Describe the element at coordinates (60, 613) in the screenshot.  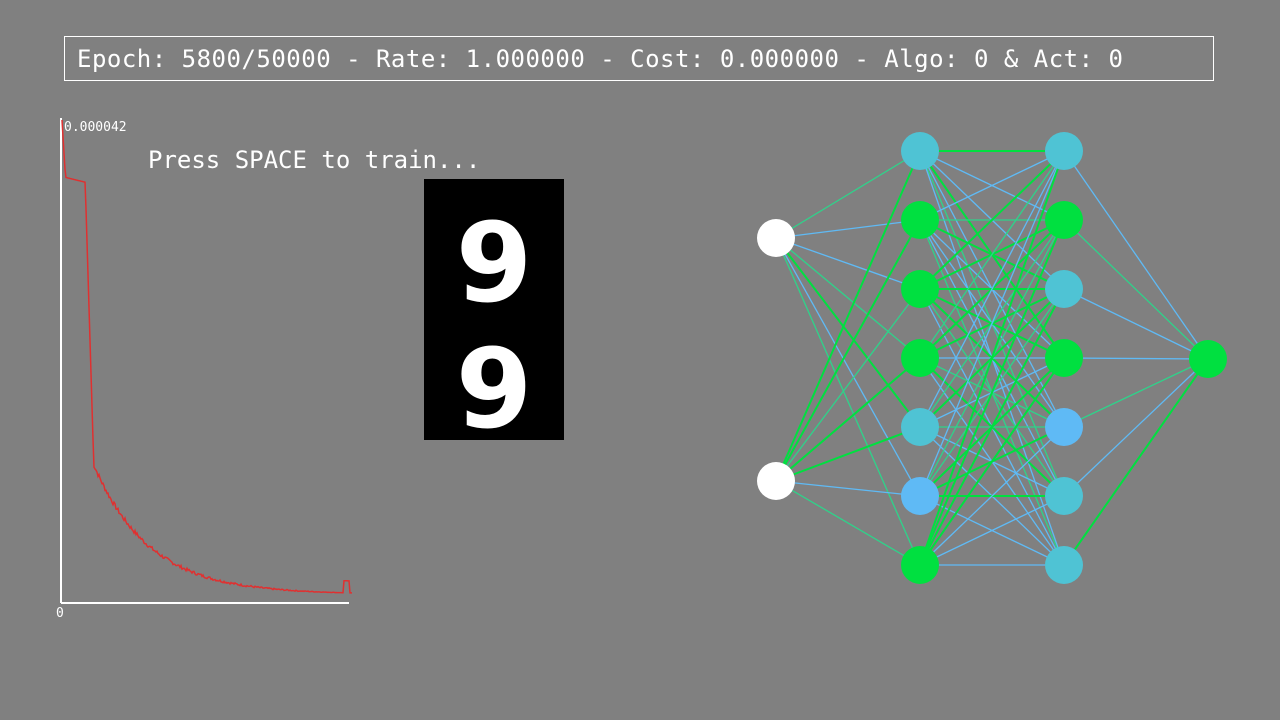
I see `cost-zero-label: 0` at that location.